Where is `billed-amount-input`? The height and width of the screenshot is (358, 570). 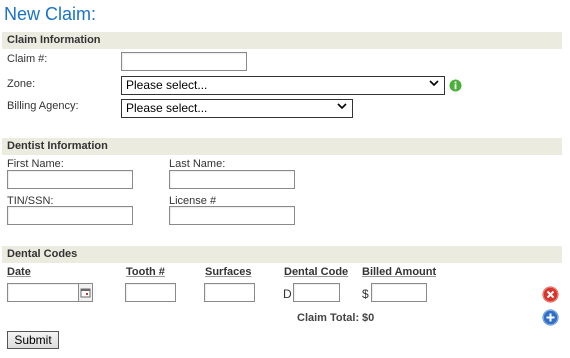
billed-amount-input is located at coordinates (399, 292).